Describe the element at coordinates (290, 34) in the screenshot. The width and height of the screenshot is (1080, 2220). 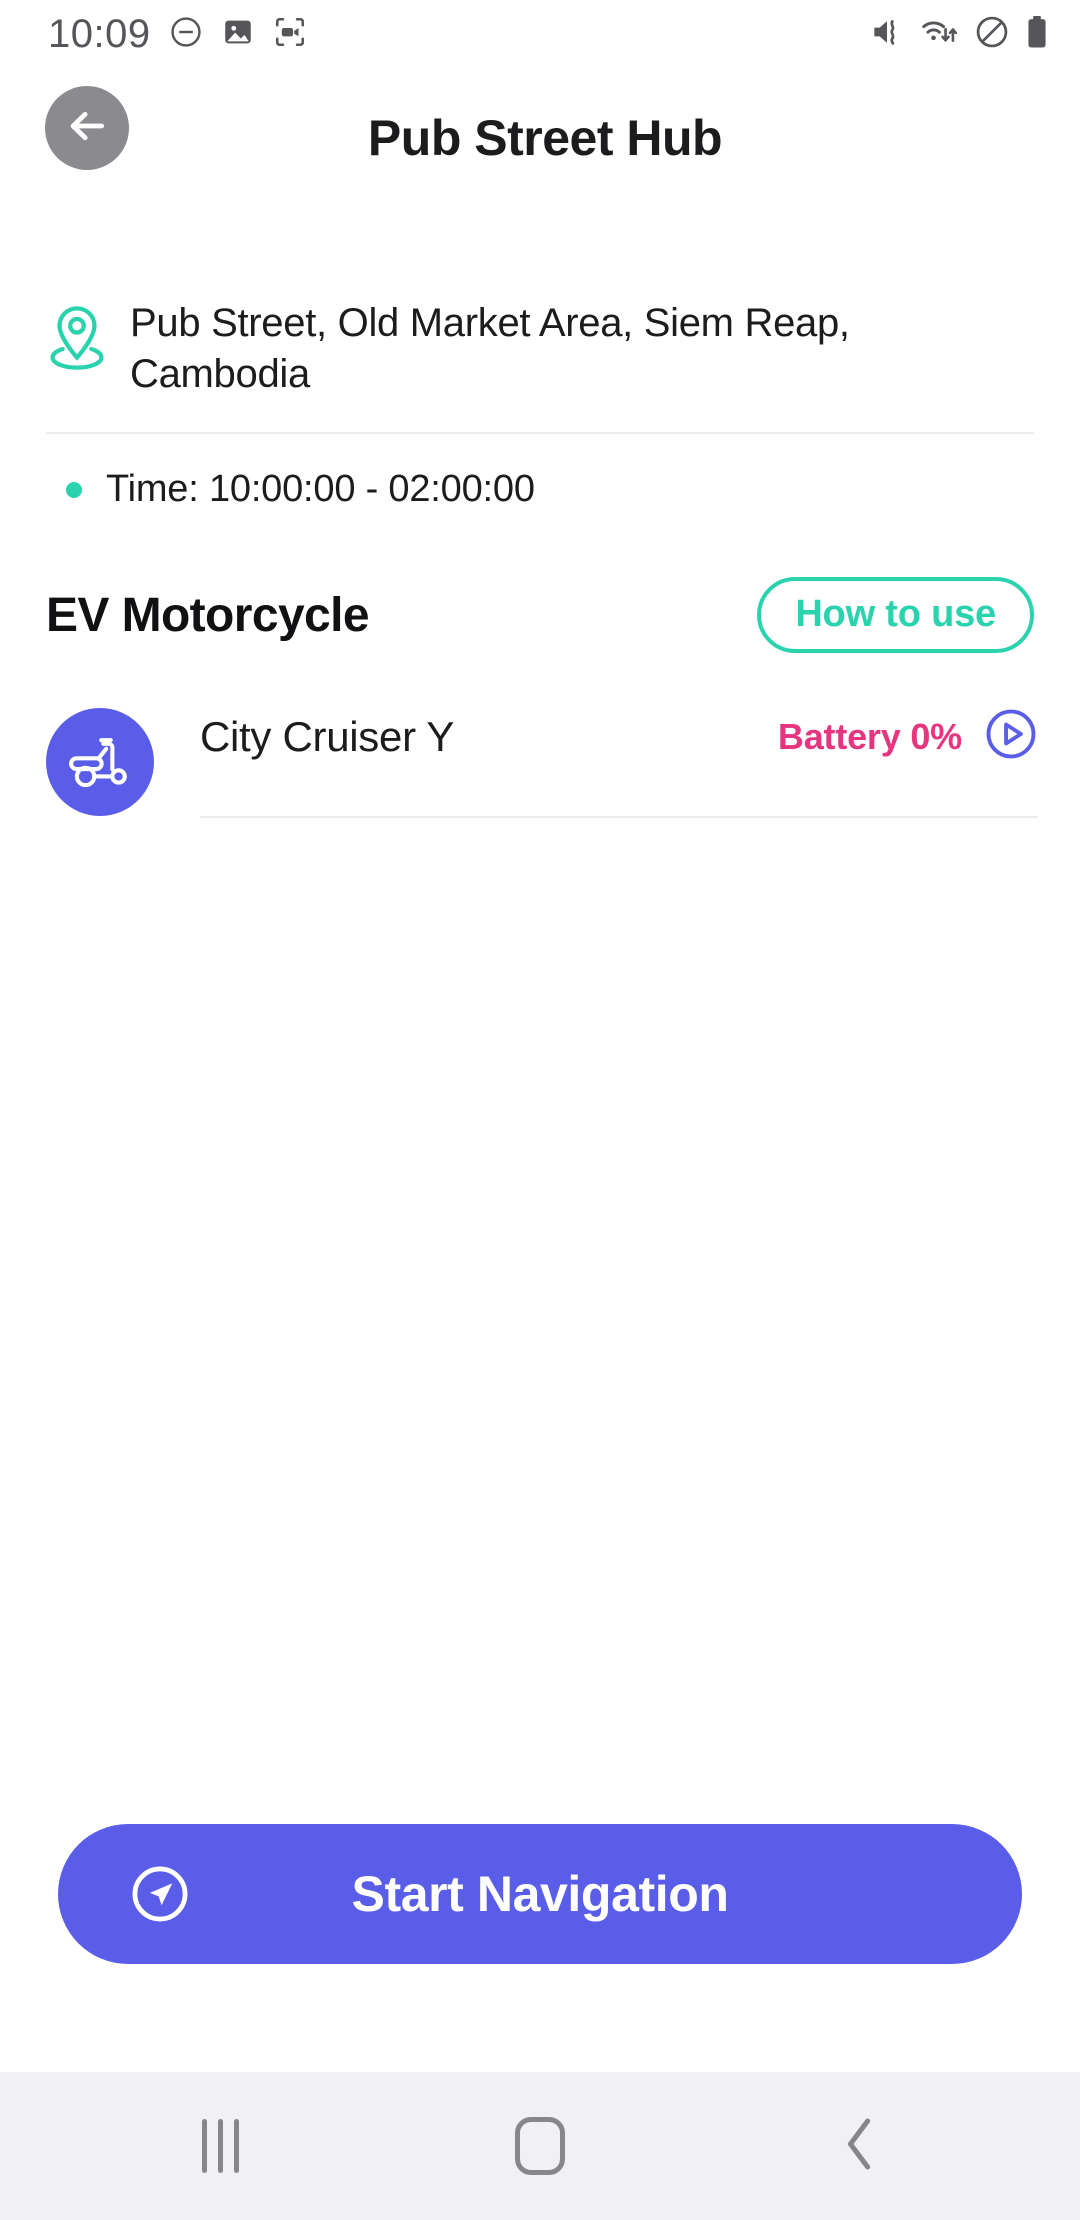
I see `screen-recorder-icon` at that location.